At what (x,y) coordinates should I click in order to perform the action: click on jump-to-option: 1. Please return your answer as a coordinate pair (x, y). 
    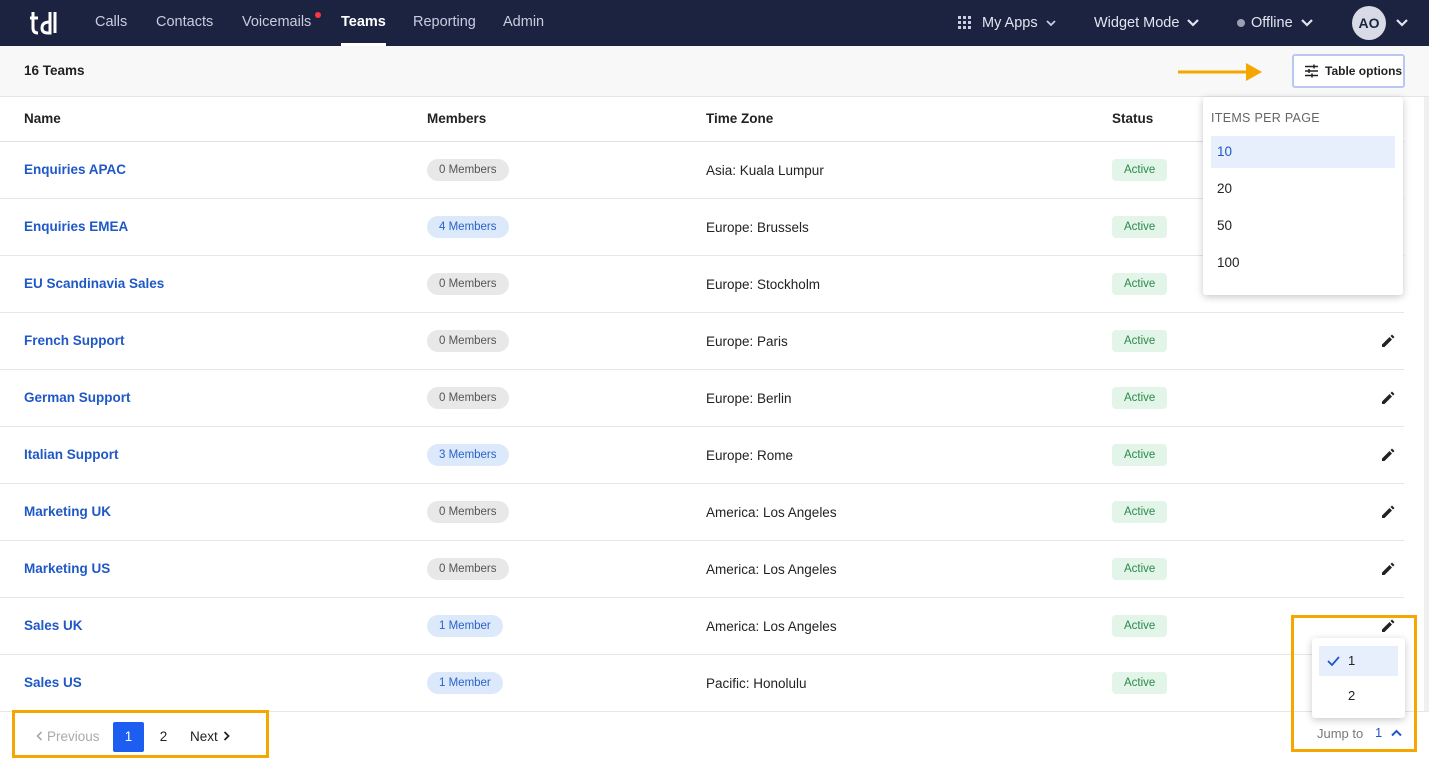
    Looking at the image, I should click on (1358, 661).